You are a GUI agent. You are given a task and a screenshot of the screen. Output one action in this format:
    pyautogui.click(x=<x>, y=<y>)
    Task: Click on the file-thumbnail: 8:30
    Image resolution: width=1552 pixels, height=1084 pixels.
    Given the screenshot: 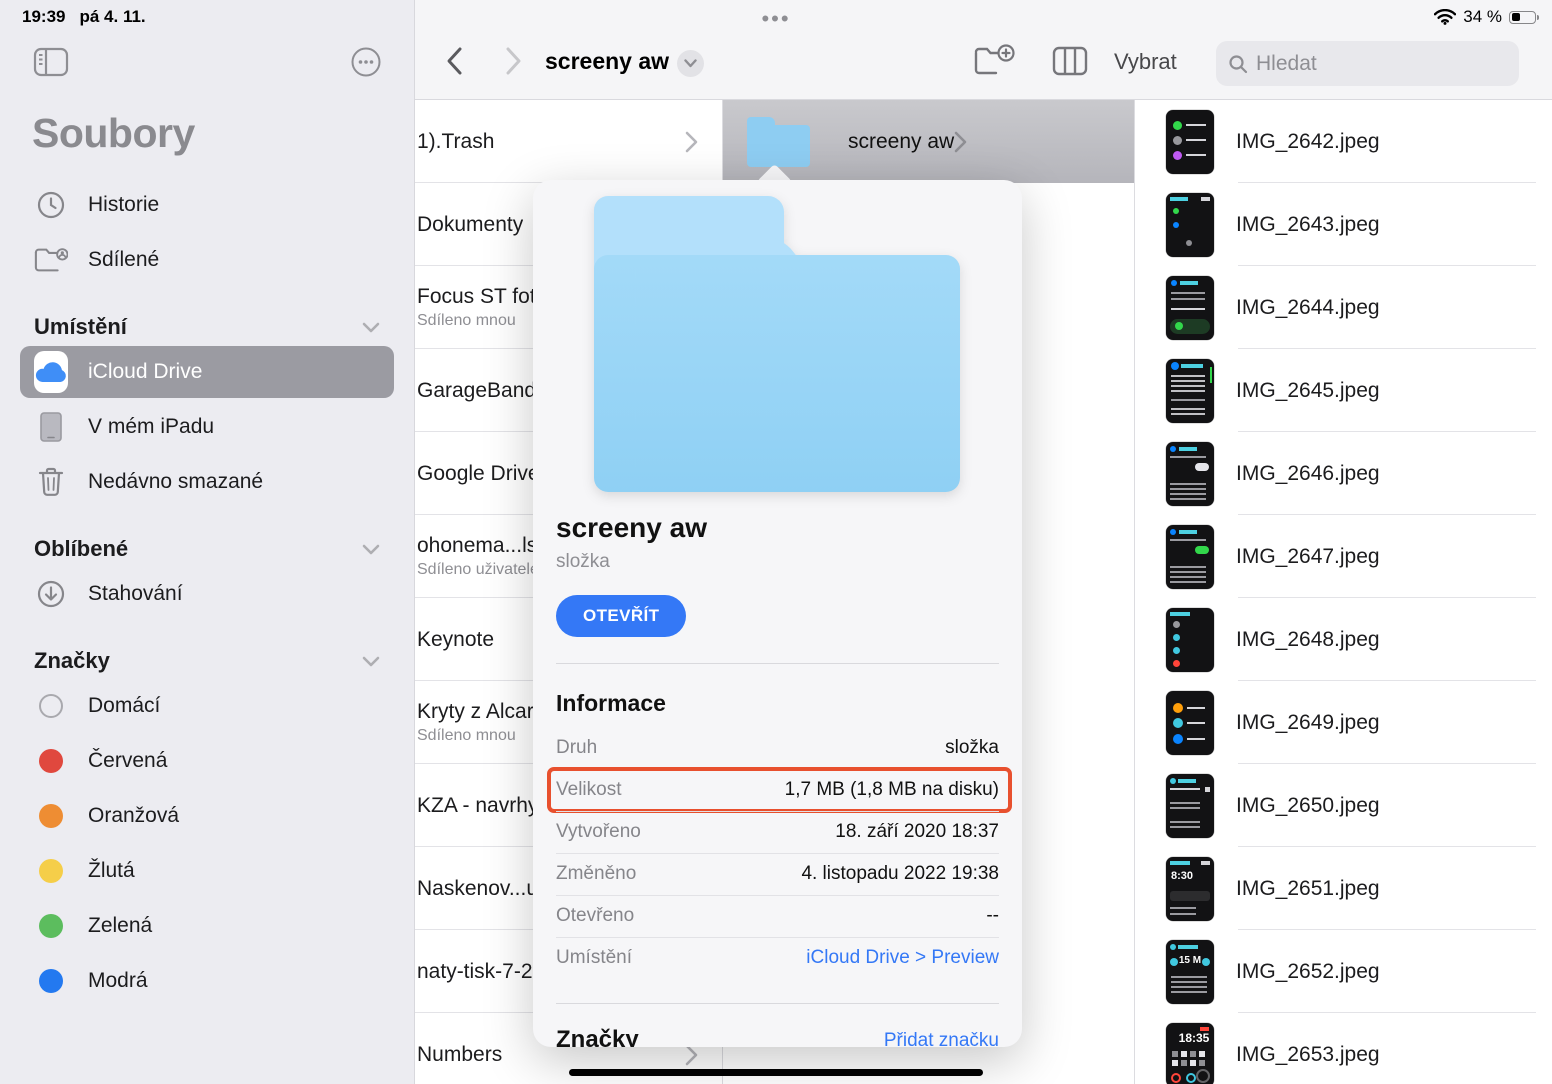 What is the action you would take?
    pyautogui.click(x=1190, y=888)
    